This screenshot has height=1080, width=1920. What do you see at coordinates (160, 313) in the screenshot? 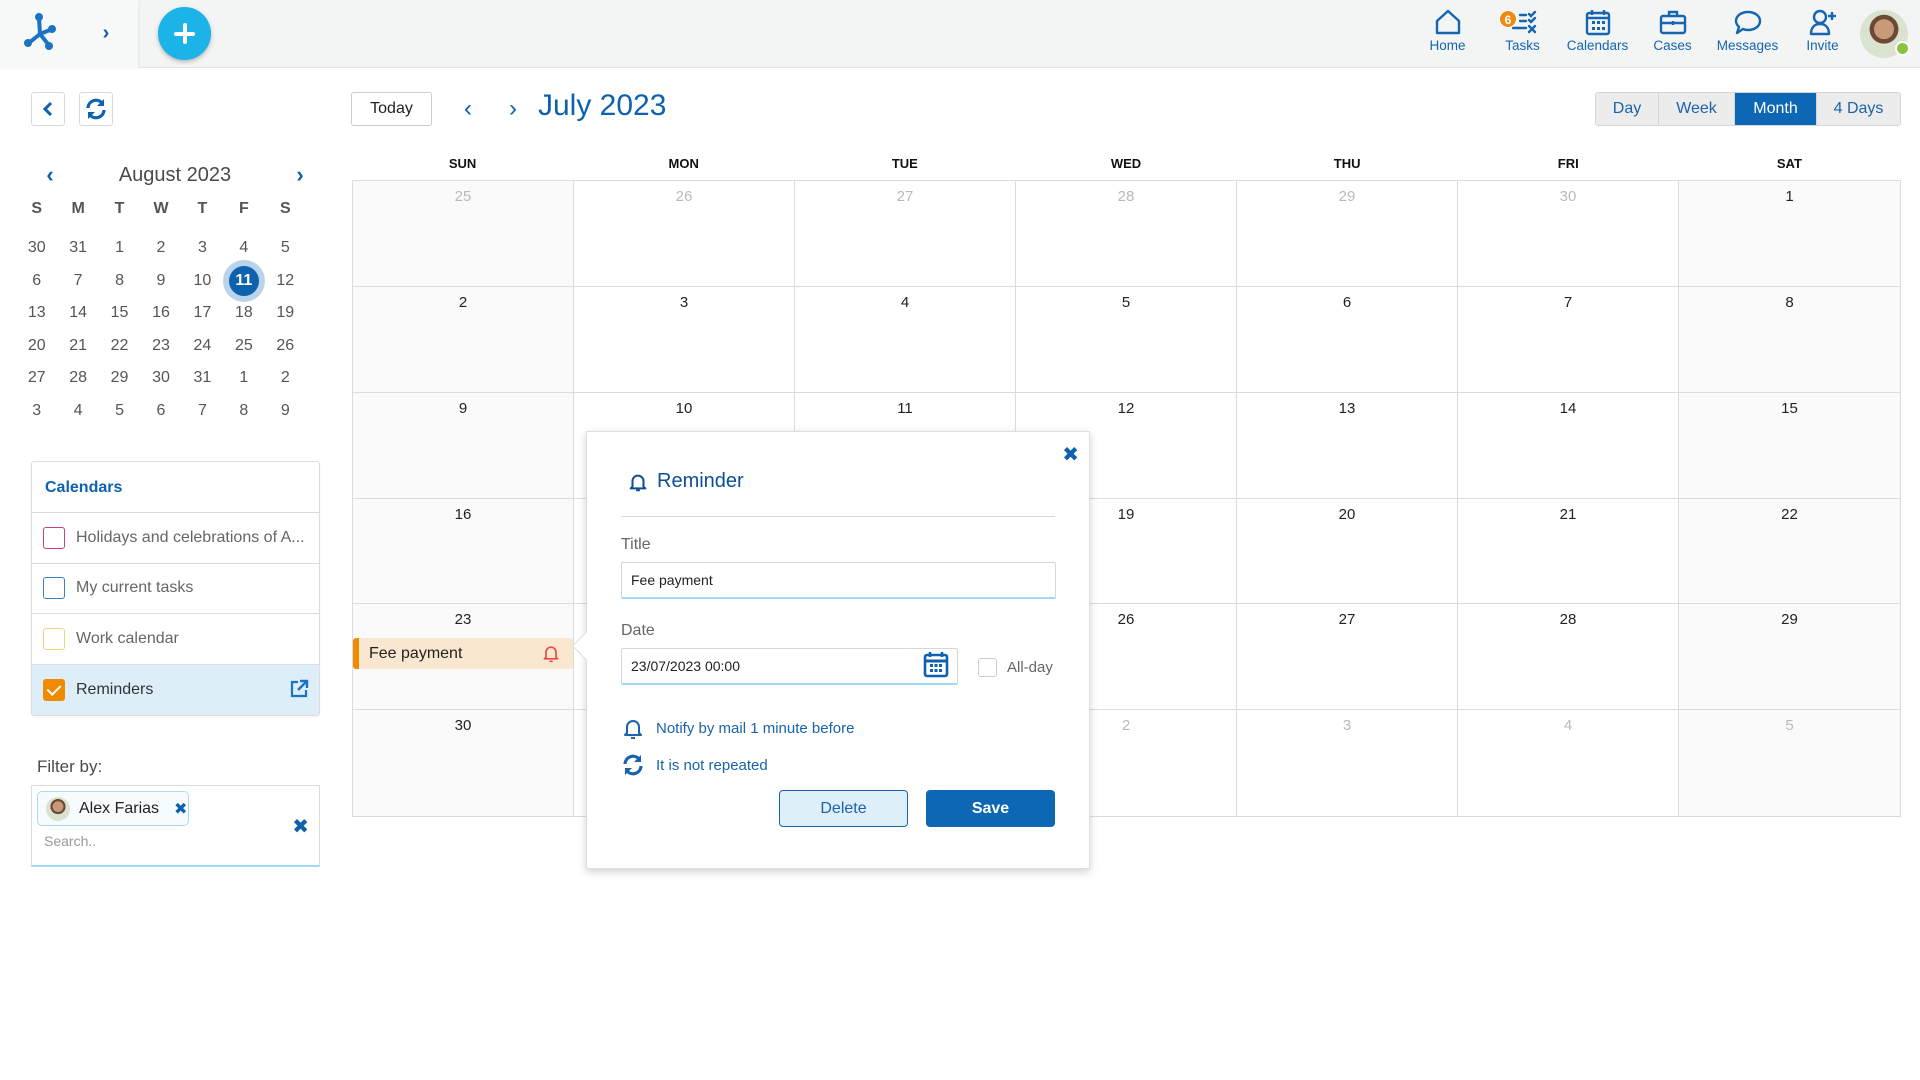
I see `mini-day: 16` at bounding box center [160, 313].